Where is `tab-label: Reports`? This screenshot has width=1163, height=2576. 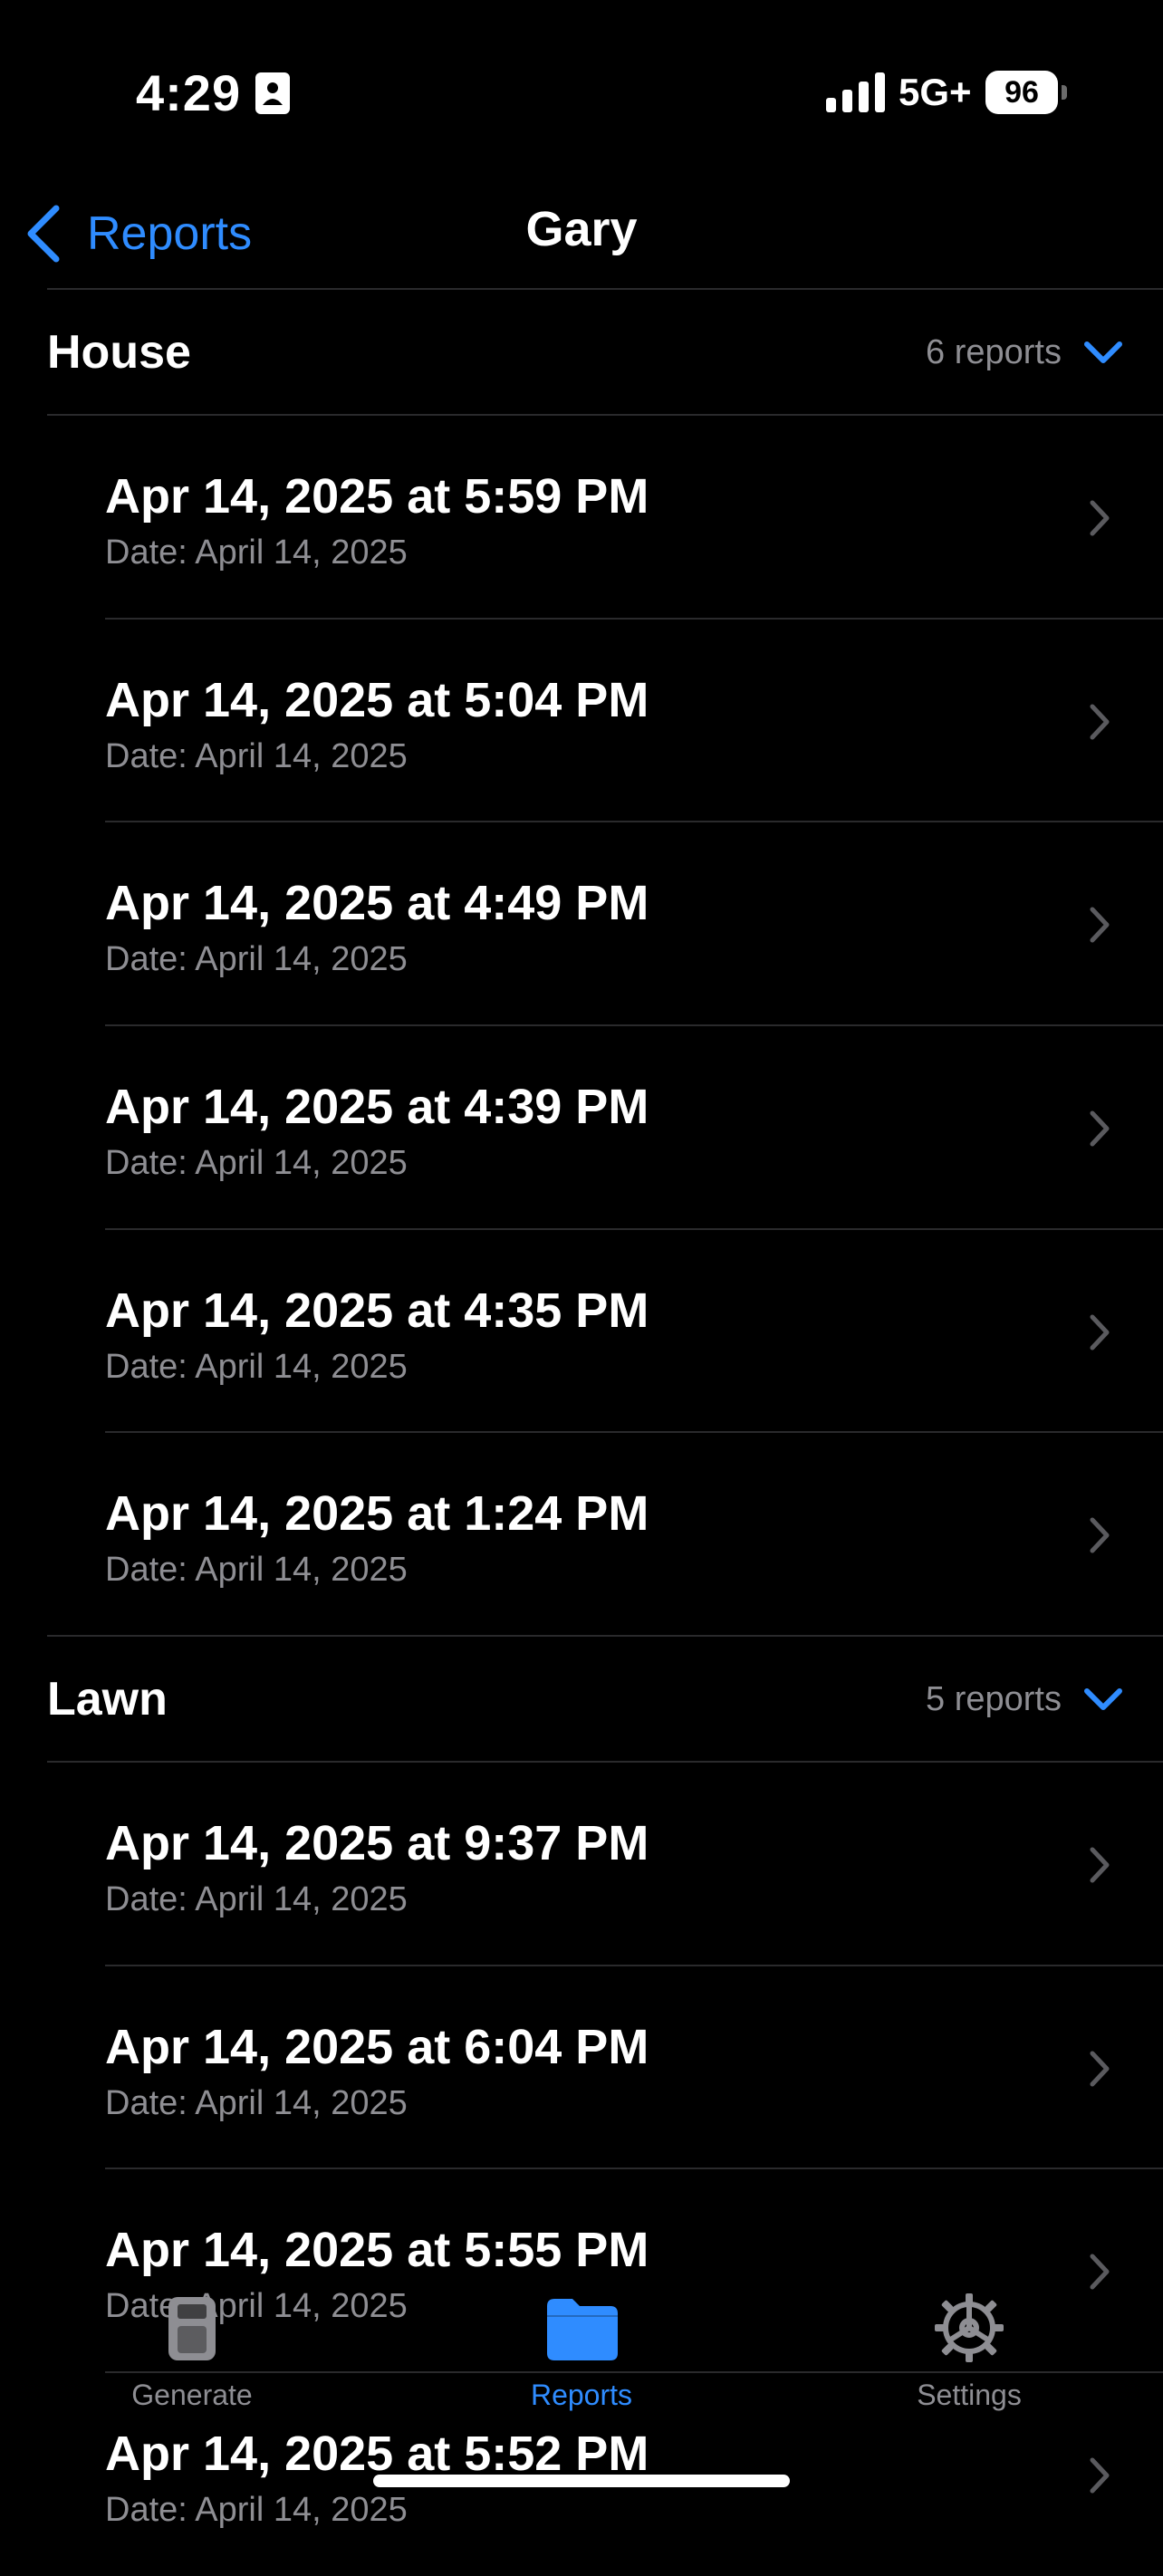
tab-label: Reports is located at coordinates (581, 2395).